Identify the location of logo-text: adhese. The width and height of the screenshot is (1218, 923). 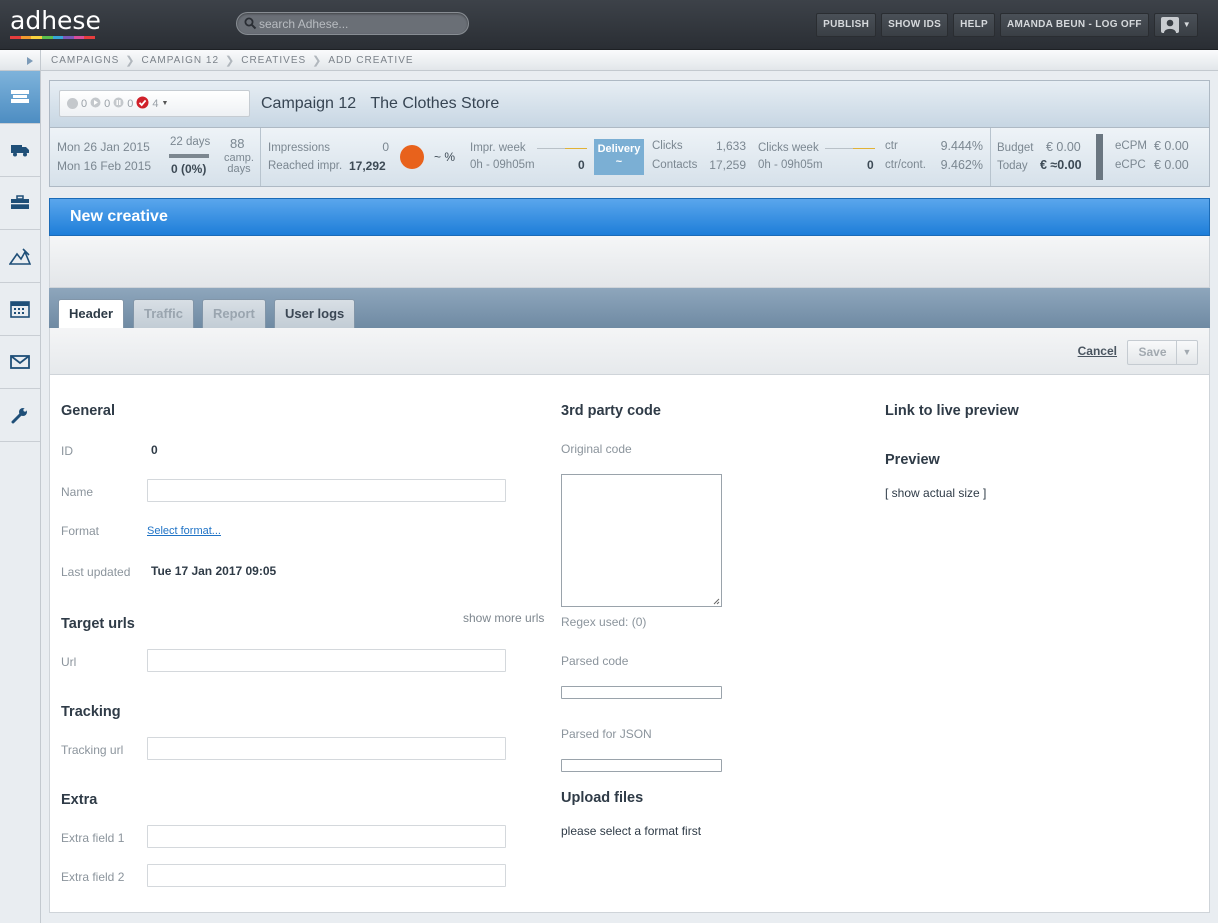
(55, 20).